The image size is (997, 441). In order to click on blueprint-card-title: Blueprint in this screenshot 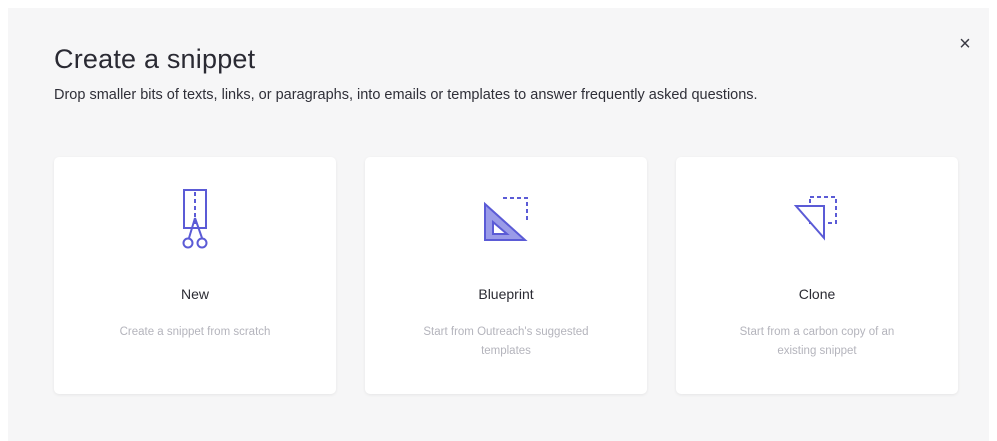, I will do `click(506, 294)`.